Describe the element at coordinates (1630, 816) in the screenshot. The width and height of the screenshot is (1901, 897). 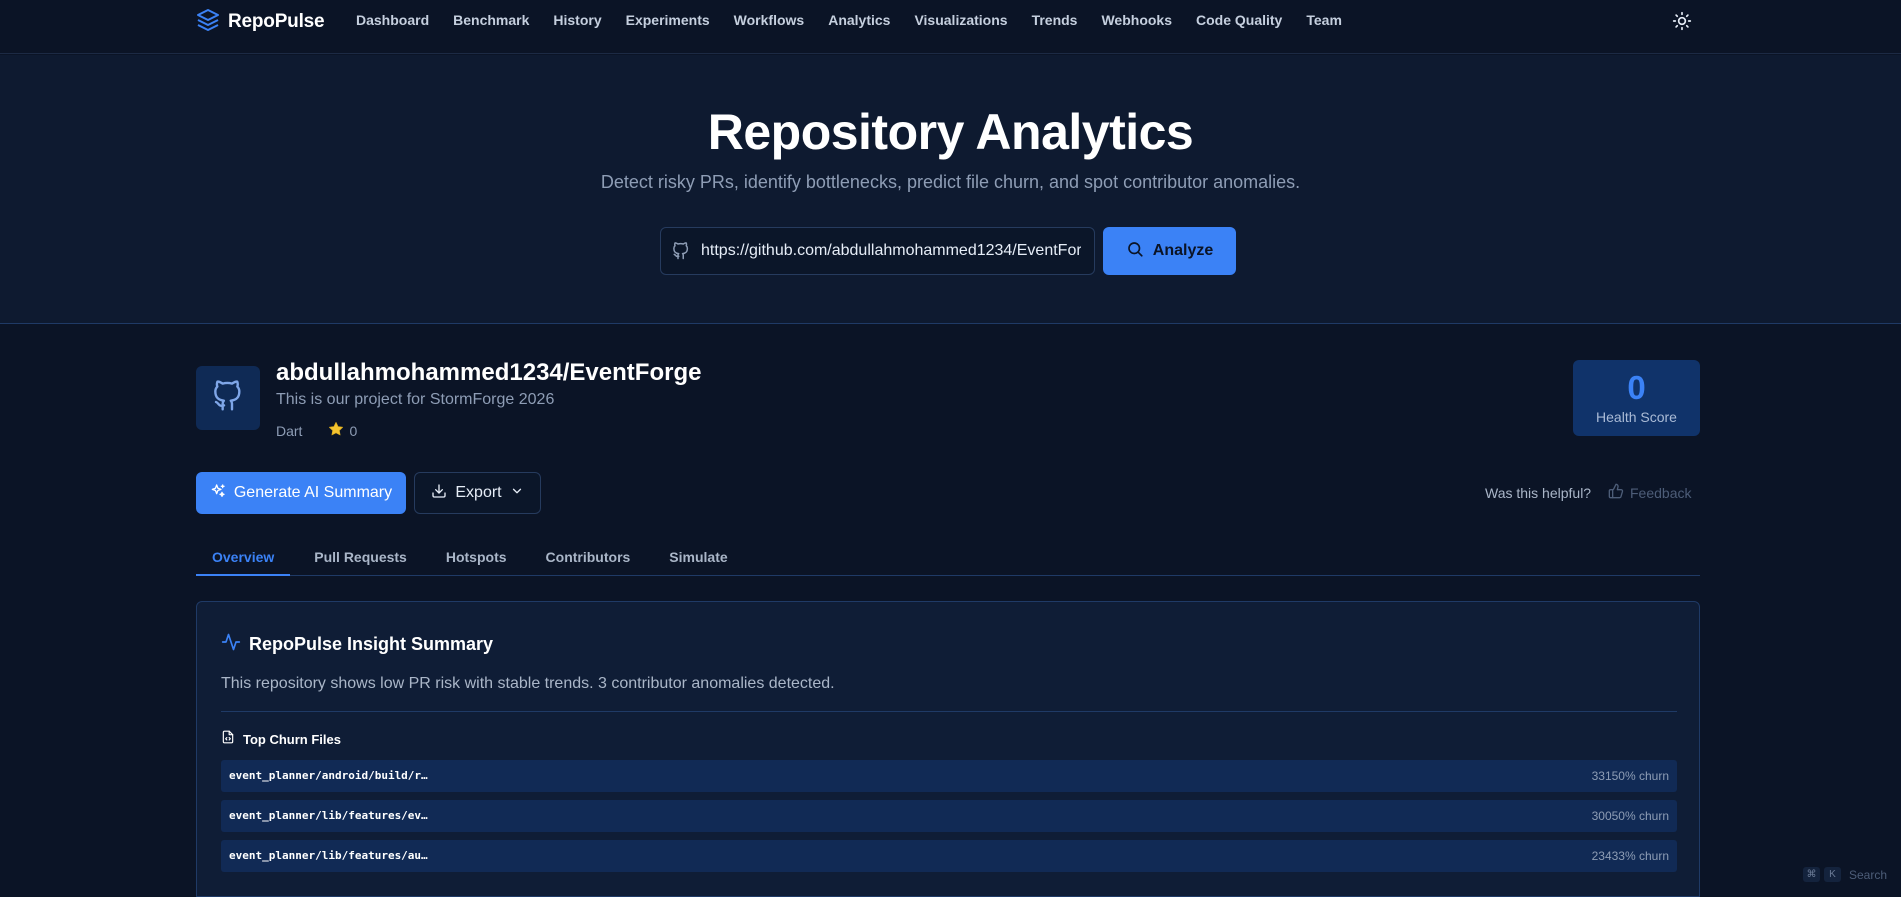
I see `churn-file-value: 30050% churn` at that location.